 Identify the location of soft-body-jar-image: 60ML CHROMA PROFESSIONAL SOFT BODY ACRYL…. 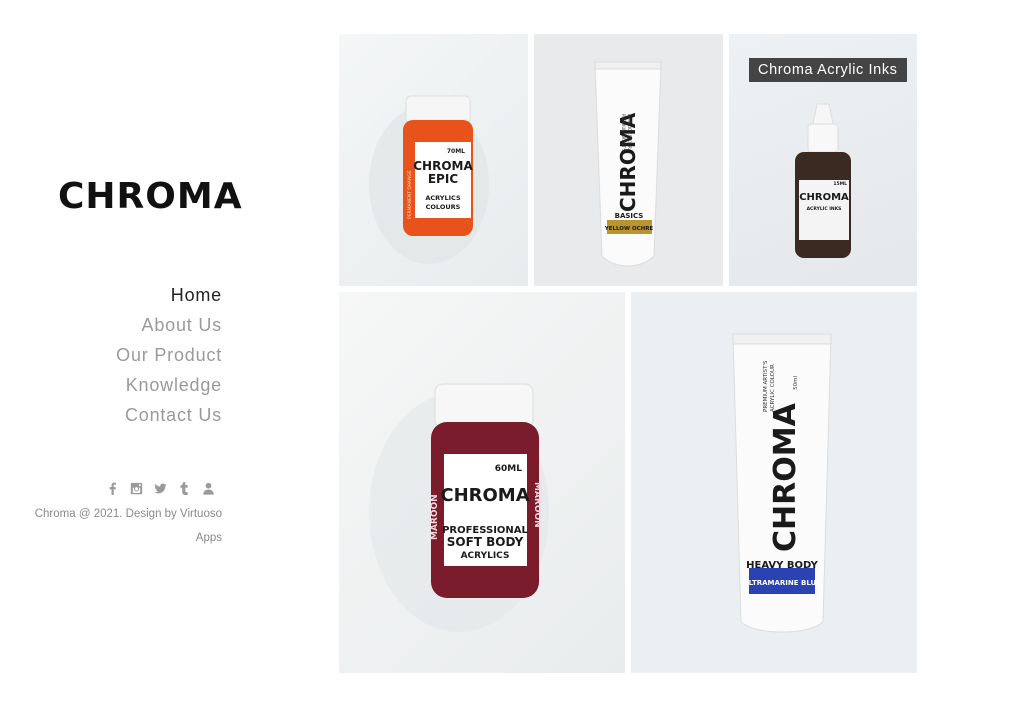
(459, 507).